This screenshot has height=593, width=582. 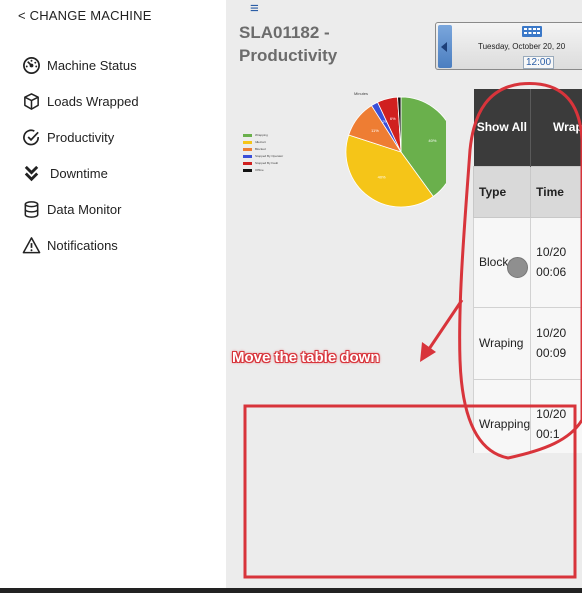 I want to click on table-row: Wrapping 10/20 00:1, so click(x=527, y=415).